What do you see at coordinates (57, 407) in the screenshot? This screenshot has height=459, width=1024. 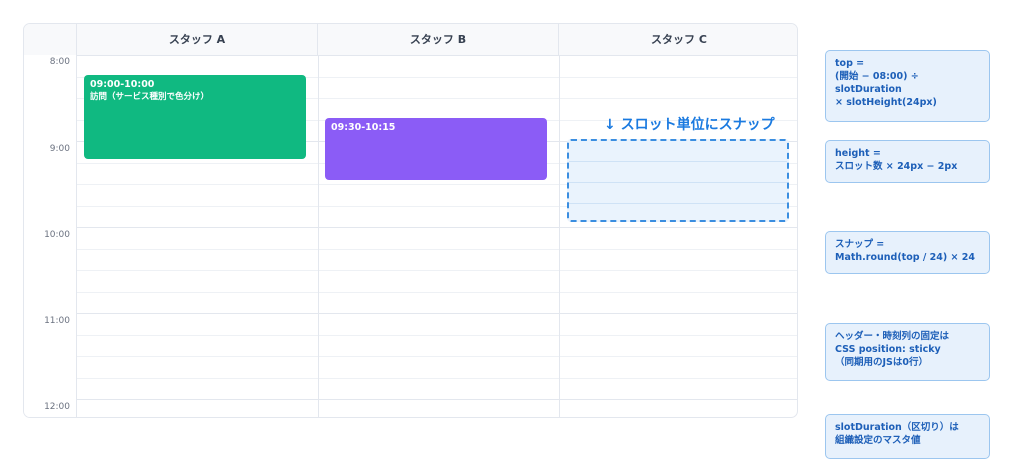 I see `time-label: 12:00` at bounding box center [57, 407].